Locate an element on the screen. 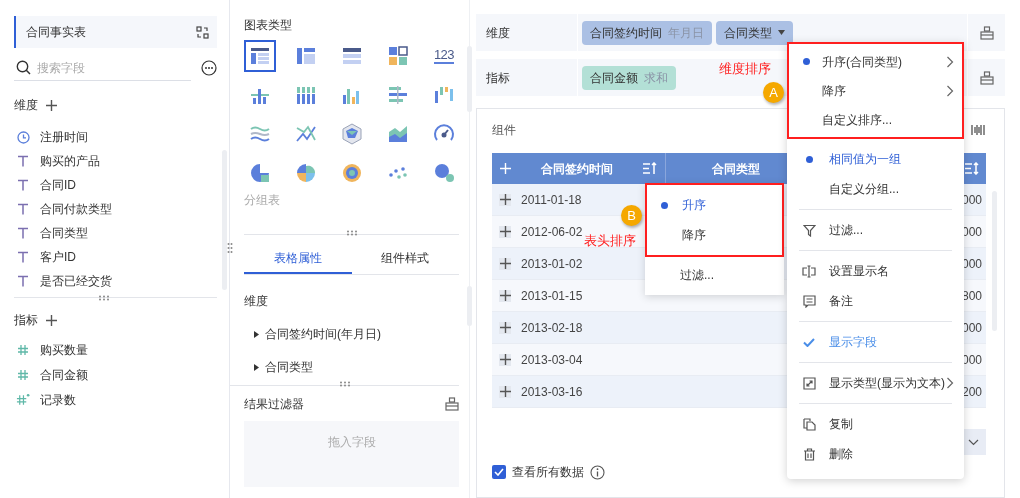  chart-type-caption: 分组表 is located at coordinates (262, 200).